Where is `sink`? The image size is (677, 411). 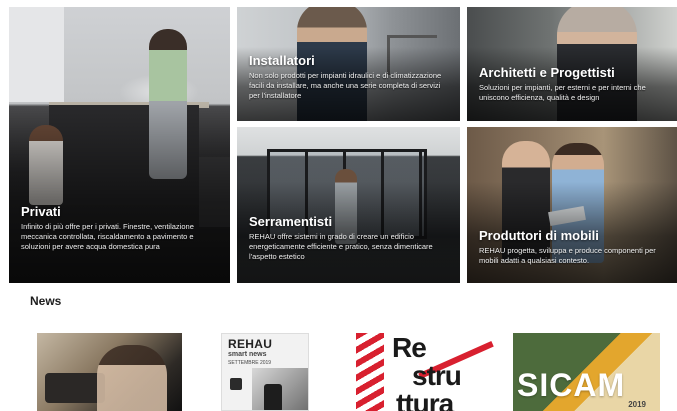 sink is located at coordinates (75, 388).